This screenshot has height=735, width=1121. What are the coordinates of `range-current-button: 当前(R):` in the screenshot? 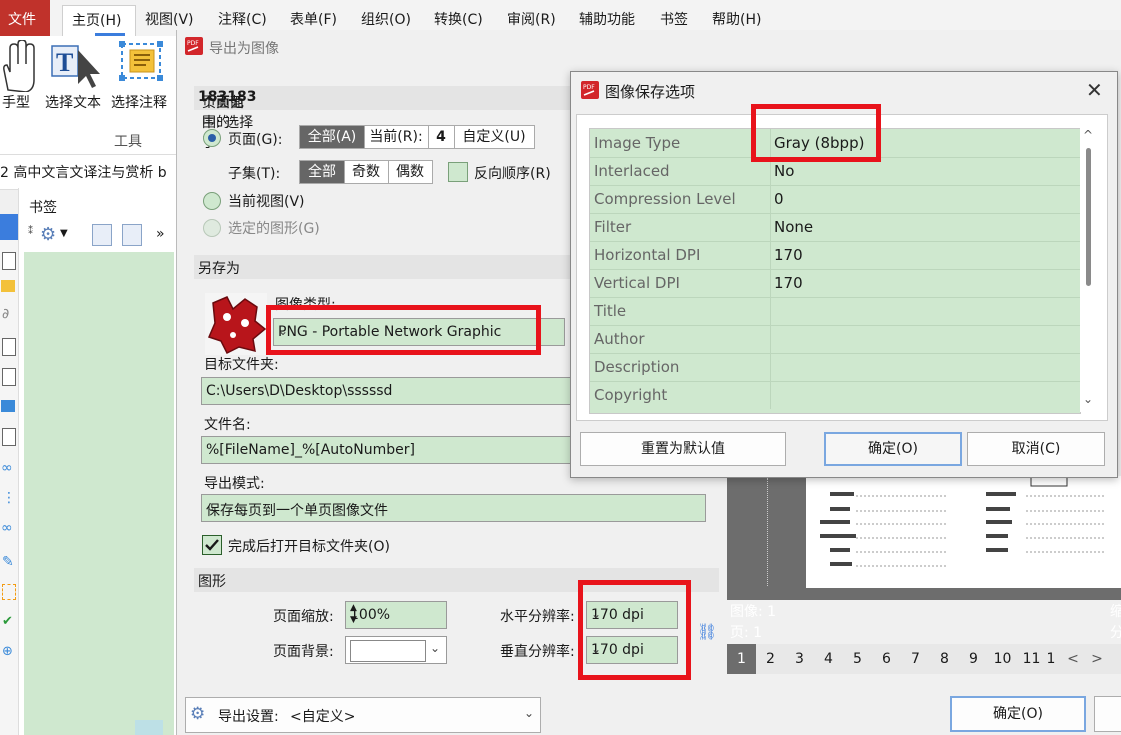 It's located at (396, 137).